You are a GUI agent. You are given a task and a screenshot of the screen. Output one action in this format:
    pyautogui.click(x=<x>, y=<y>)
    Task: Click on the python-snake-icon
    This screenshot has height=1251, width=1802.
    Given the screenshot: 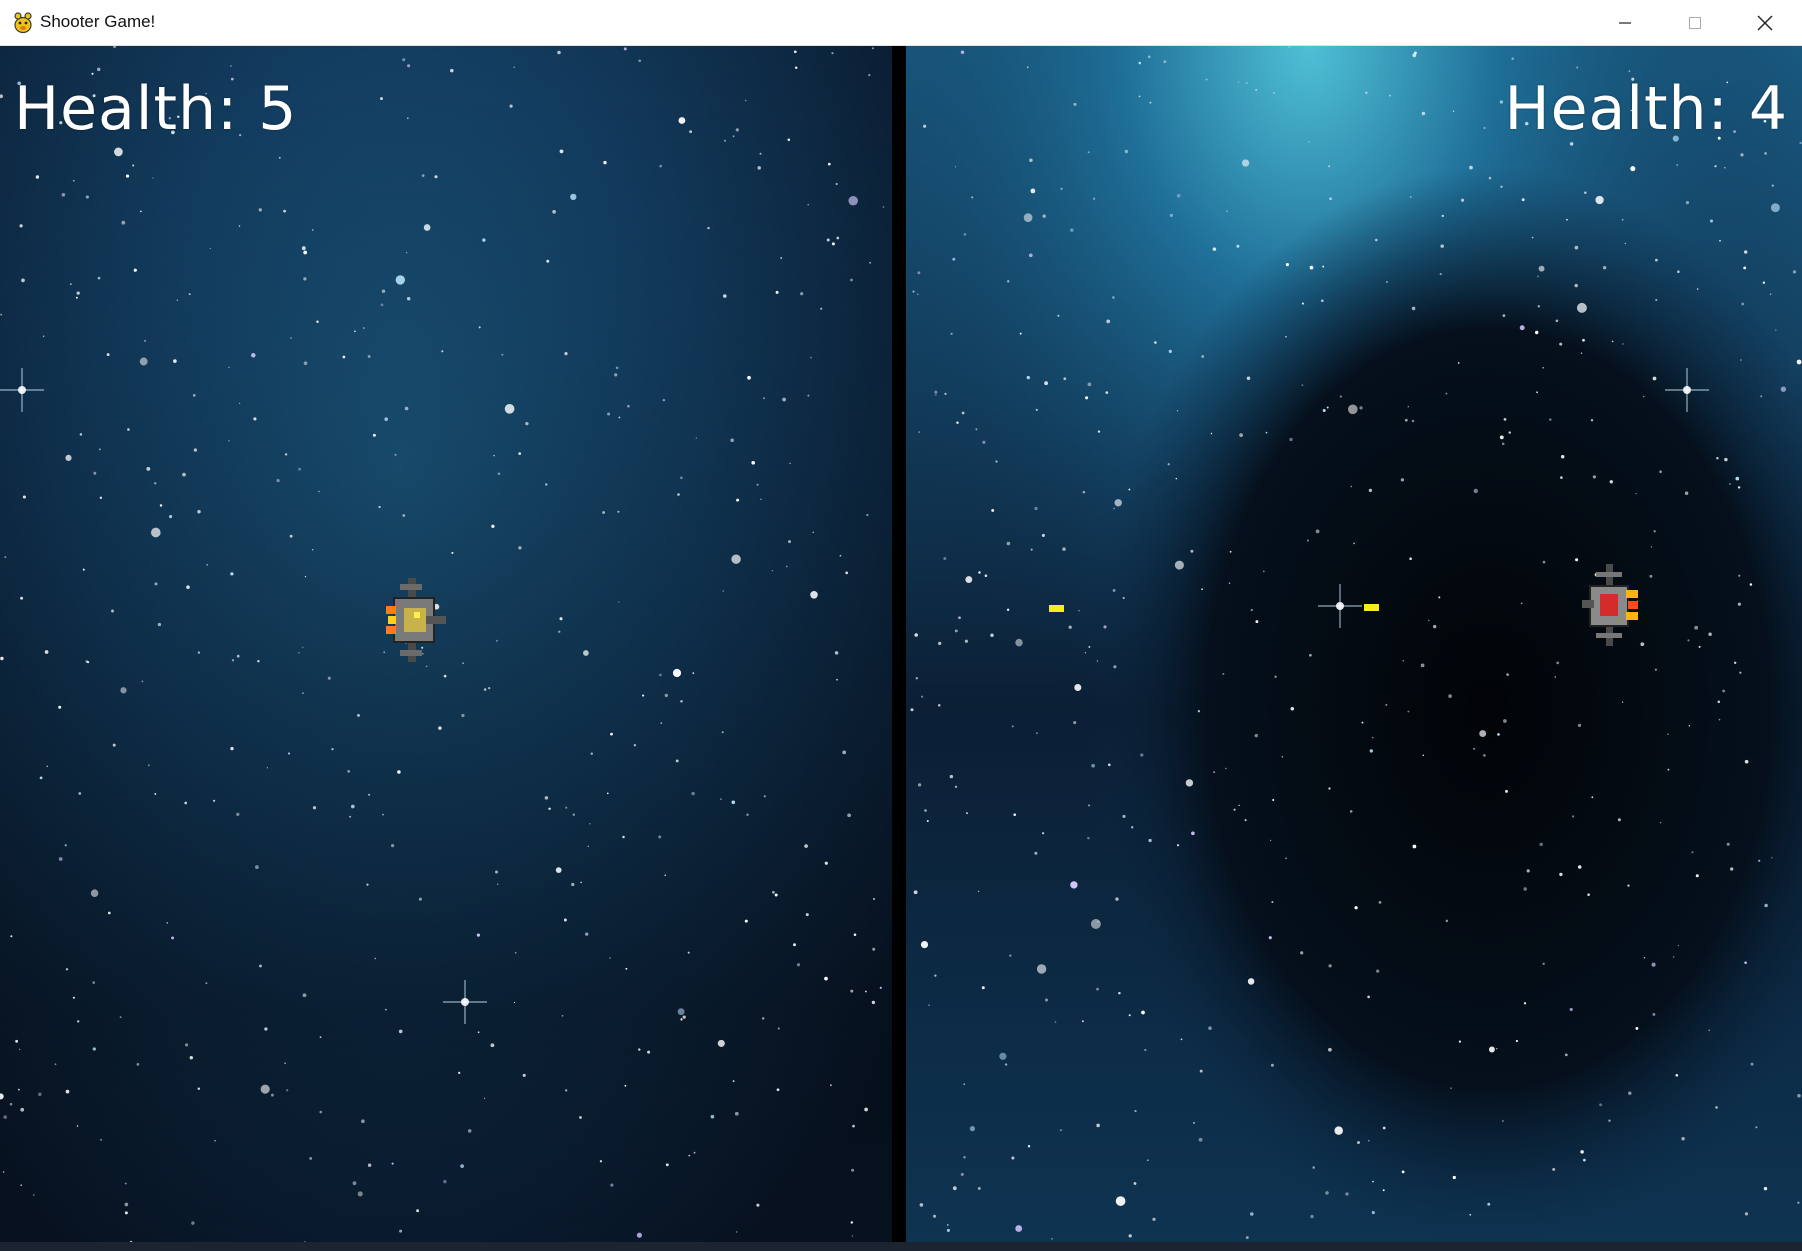 What is the action you would take?
    pyautogui.click(x=23, y=23)
    